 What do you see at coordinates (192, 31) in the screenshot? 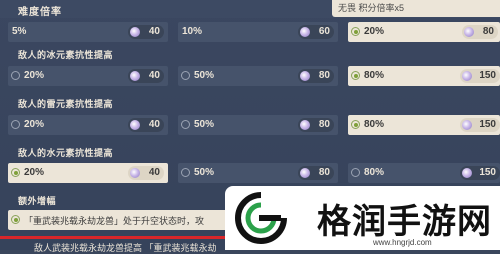
I see `option-percent: 10%` at bounding box center [192, 31].